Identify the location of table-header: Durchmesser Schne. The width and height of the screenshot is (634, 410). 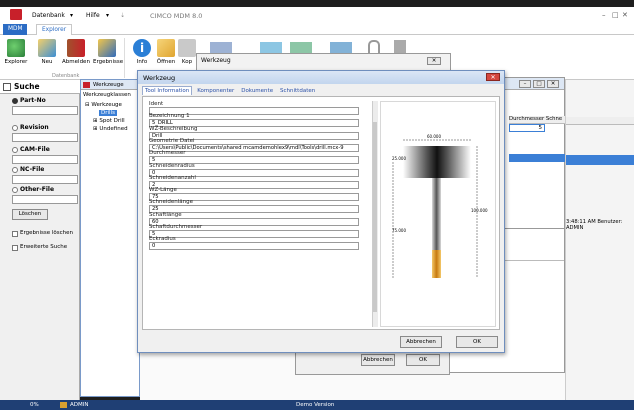
(537, 120).